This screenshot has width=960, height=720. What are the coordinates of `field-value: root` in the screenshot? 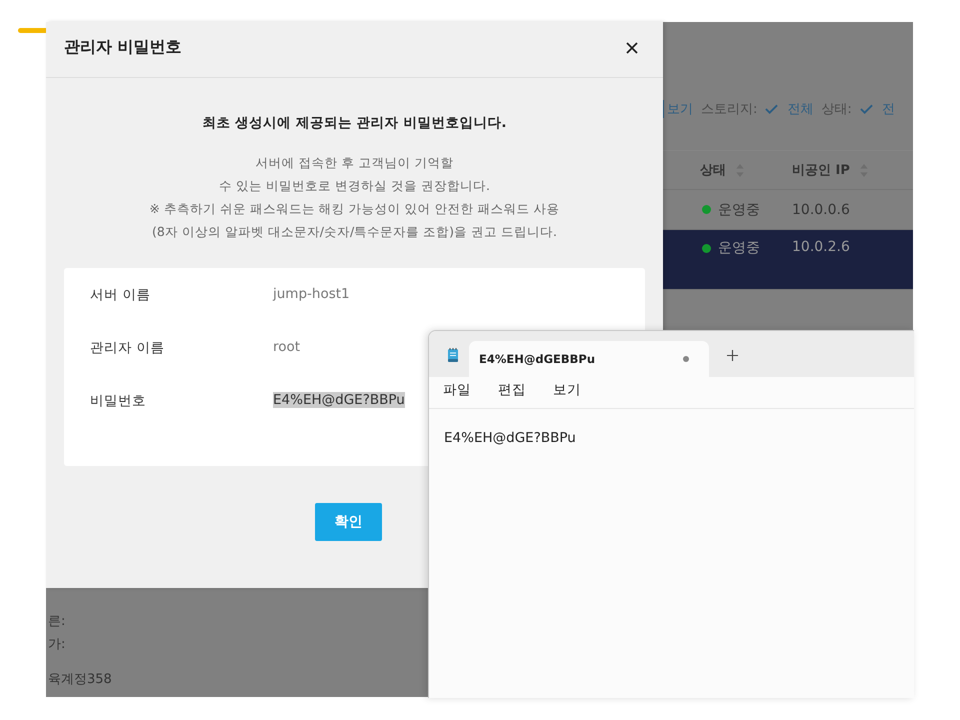 It's located at (286, 347).